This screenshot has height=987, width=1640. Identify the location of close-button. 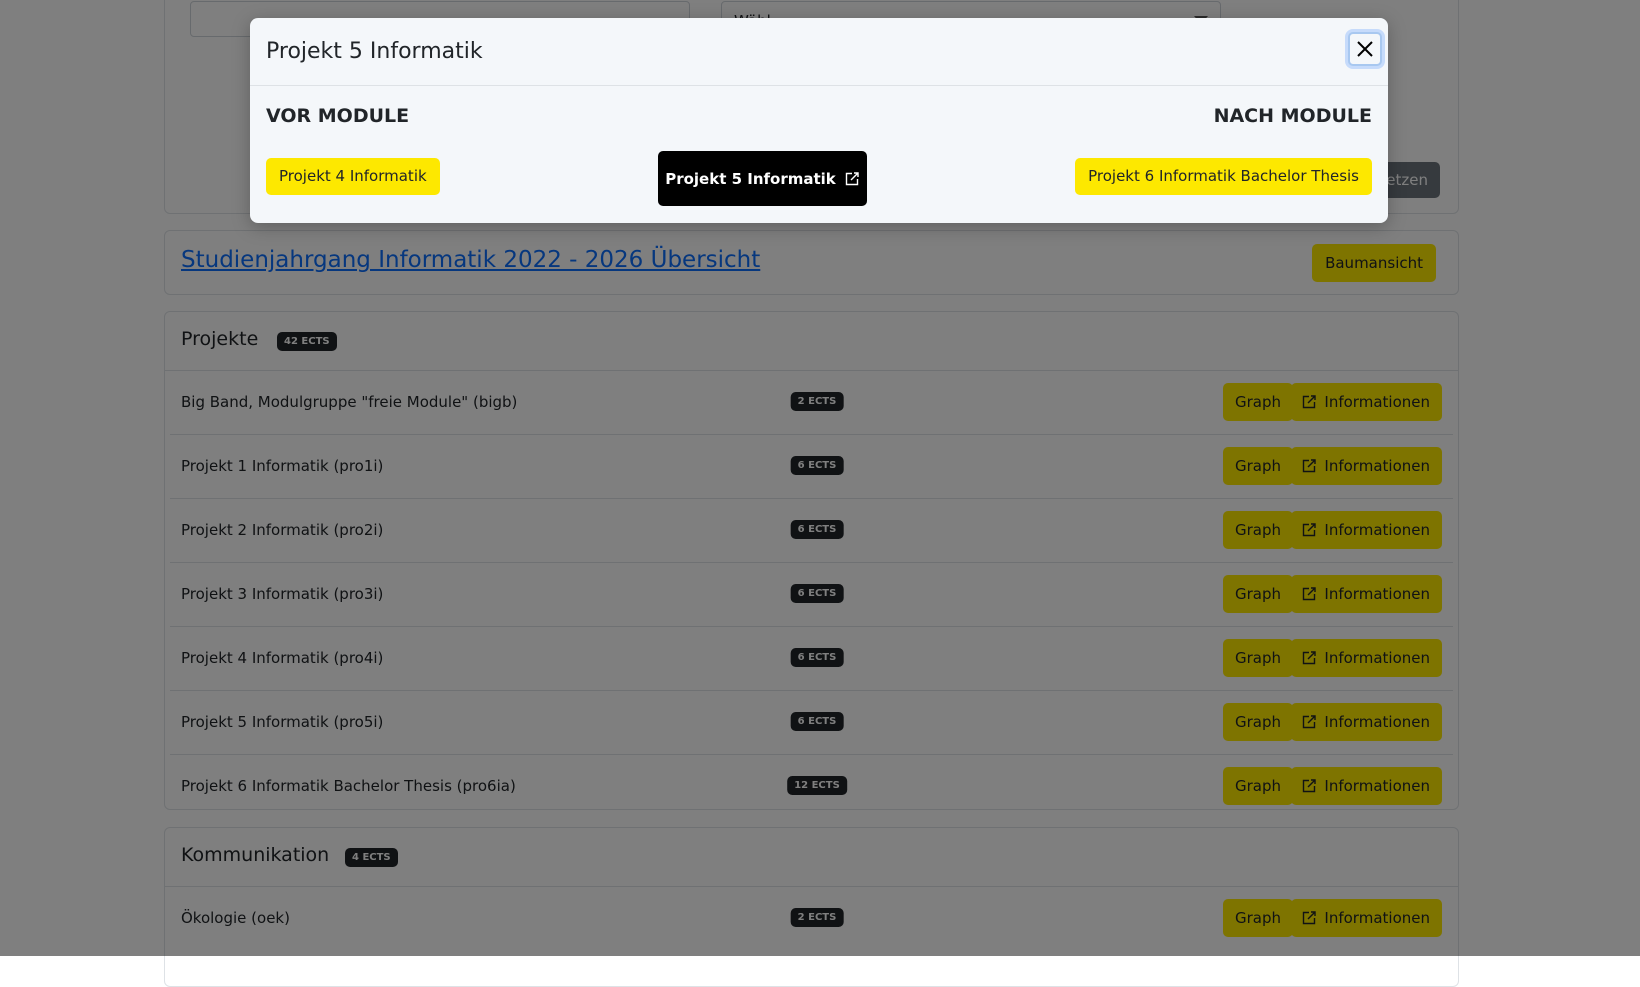
(1365, 49).